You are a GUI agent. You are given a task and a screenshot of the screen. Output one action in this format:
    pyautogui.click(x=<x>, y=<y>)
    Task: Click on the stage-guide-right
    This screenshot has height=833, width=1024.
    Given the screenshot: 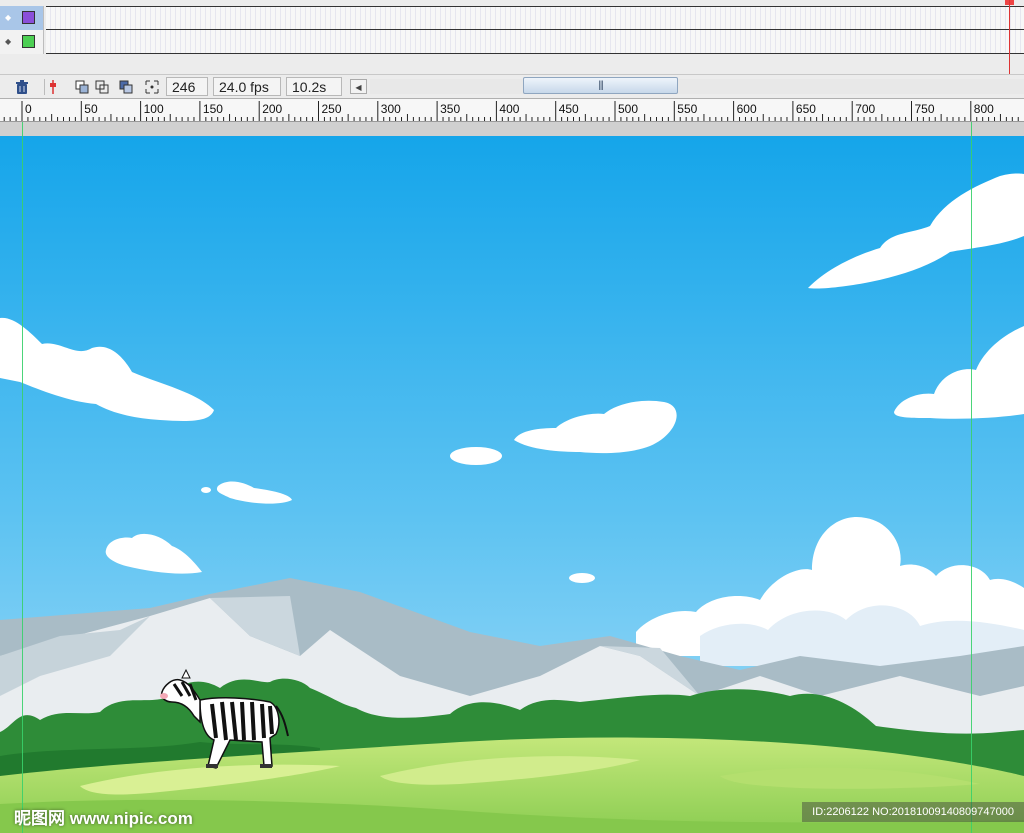 What is the action you would take?
    pyautogui.click(x=971, y=477)
    